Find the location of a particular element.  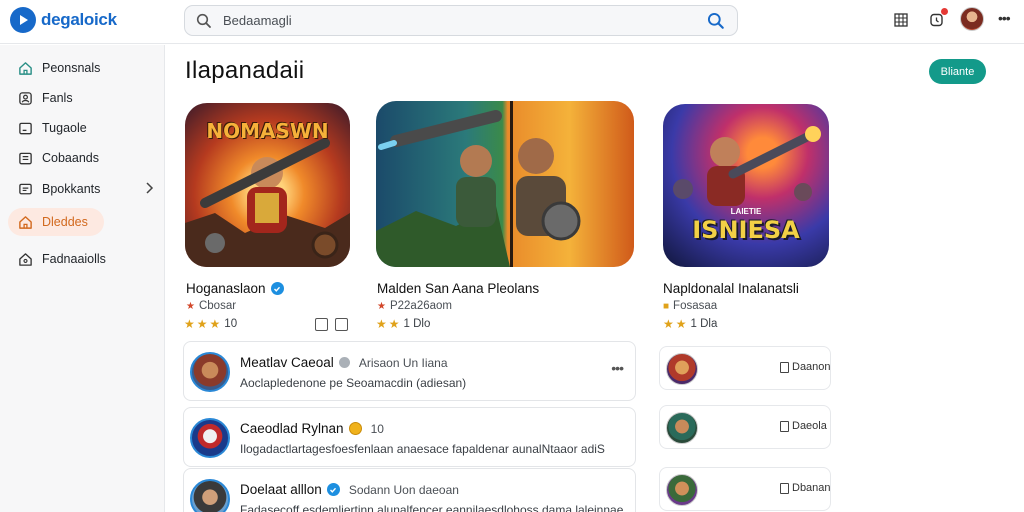

sidebar-item-label: Fanls is located at coordinates (57, 98).